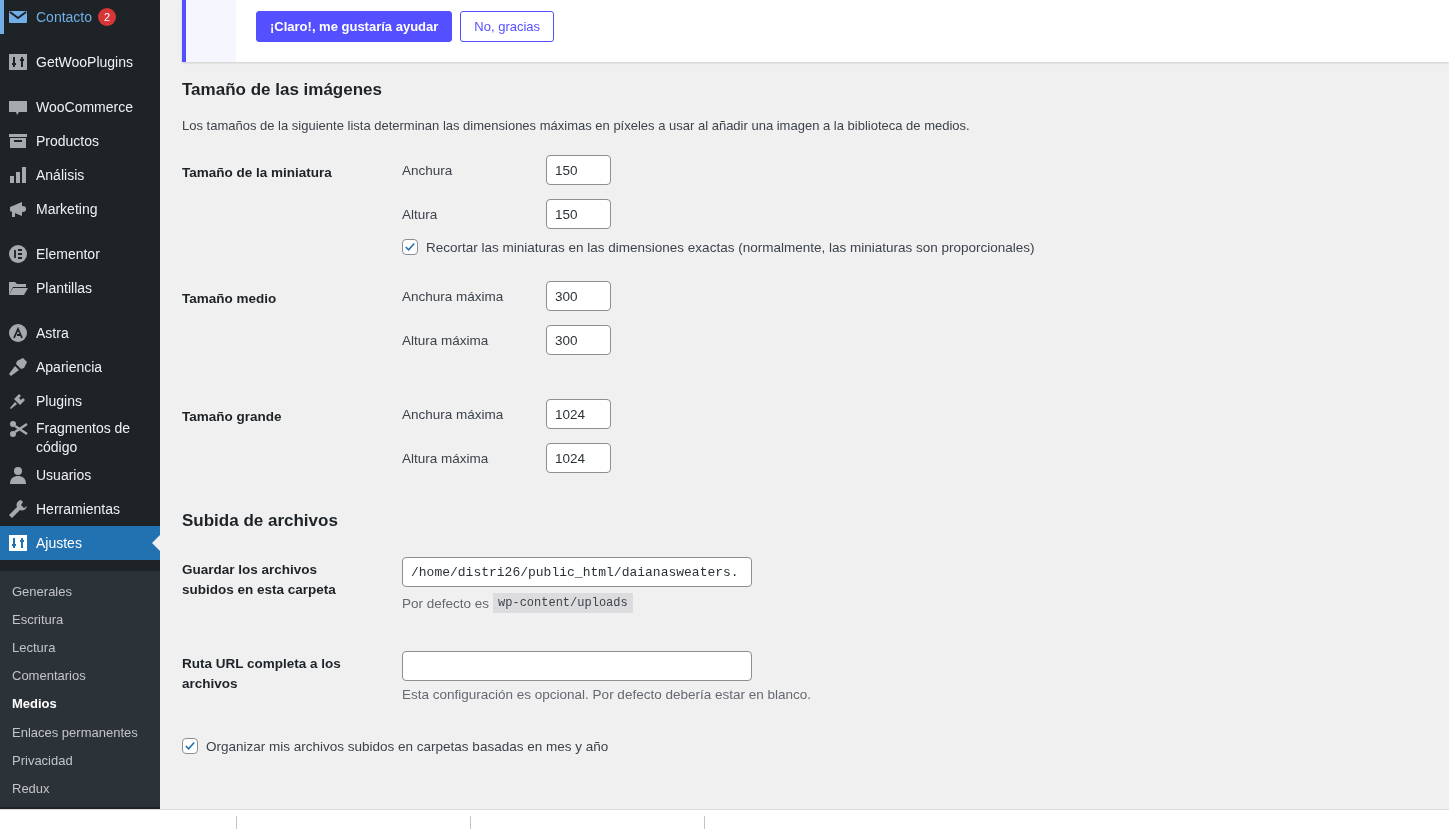 The height and width of the screenshot is (829, 1449). I want to click on menu-item: Usuarios, so click(80, 475).